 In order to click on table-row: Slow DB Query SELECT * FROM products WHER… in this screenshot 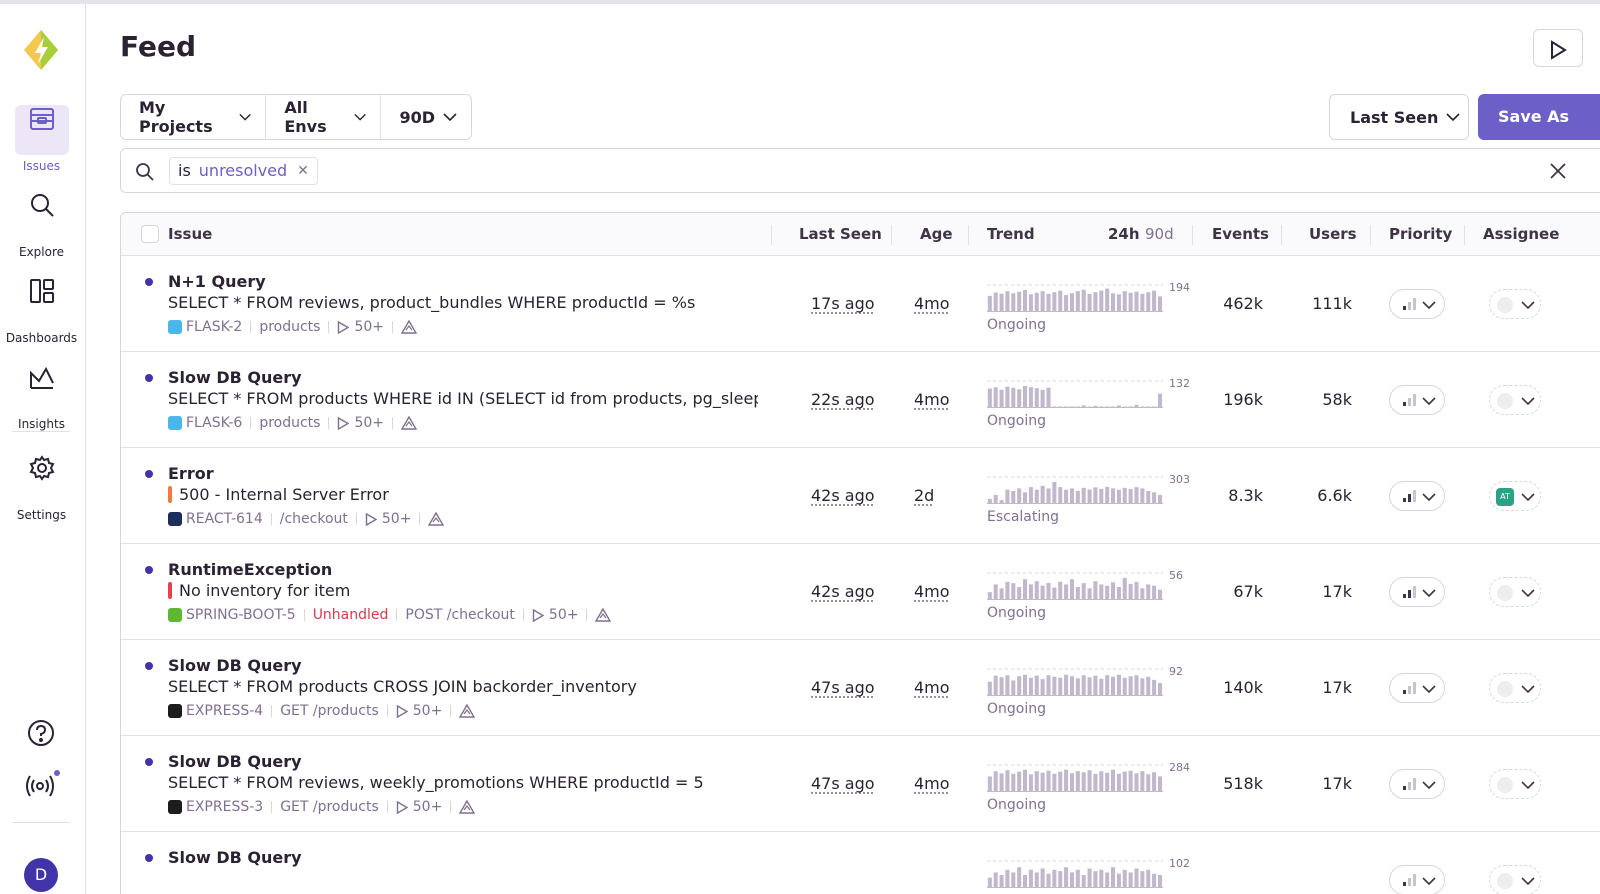, I will do `click(860, 400)`.